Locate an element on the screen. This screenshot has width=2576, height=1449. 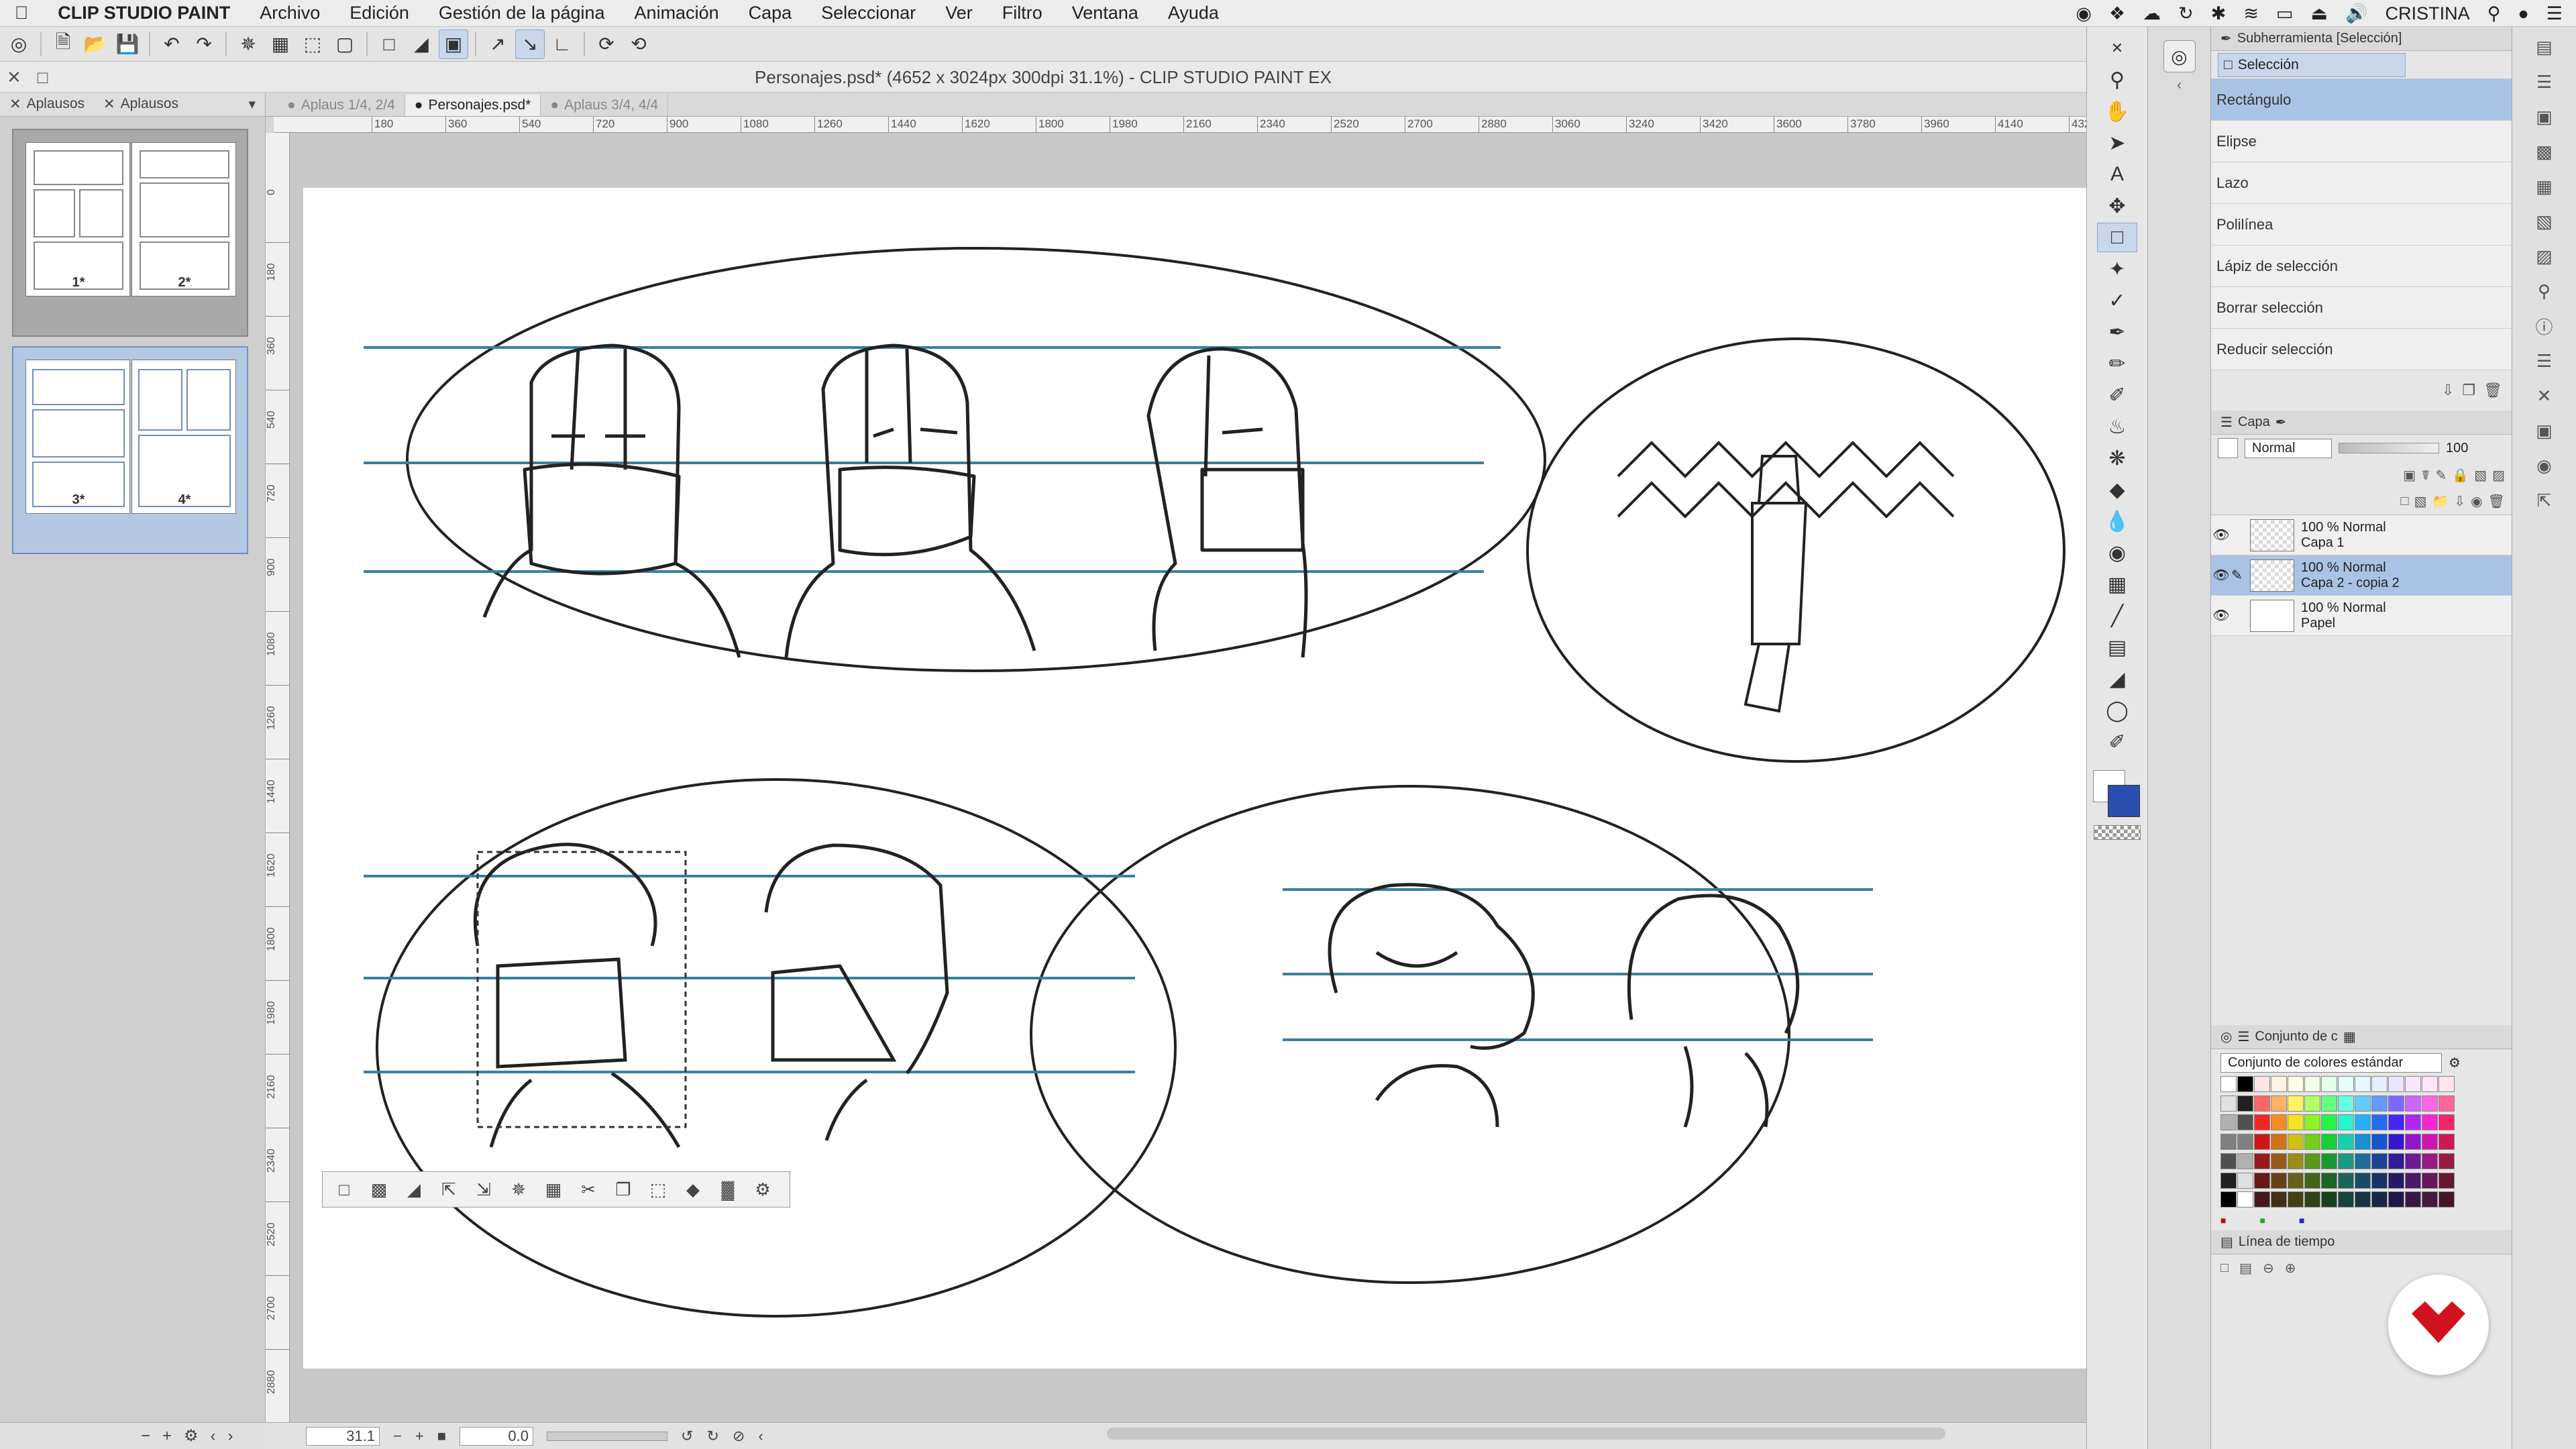
opacity-value: 100 is located at coordinates (2457, 448).